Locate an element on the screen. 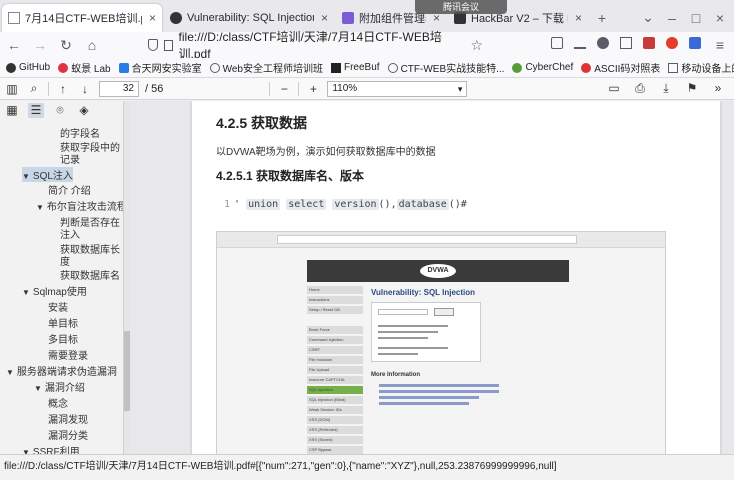 Image resolution: width=734 pixels, height=480 pixels. outline-item: 的字段名 is located at coordinates (80, 132).